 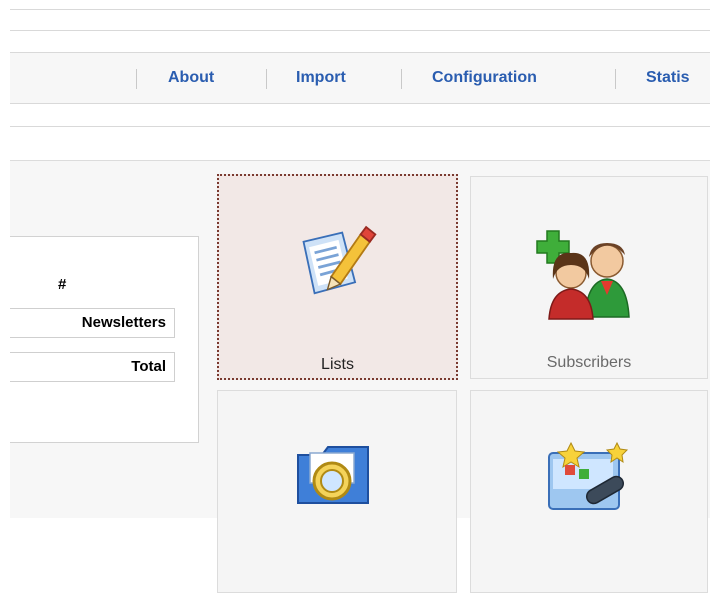 I want to click on tile-statistics, so click(x=589, y=491).